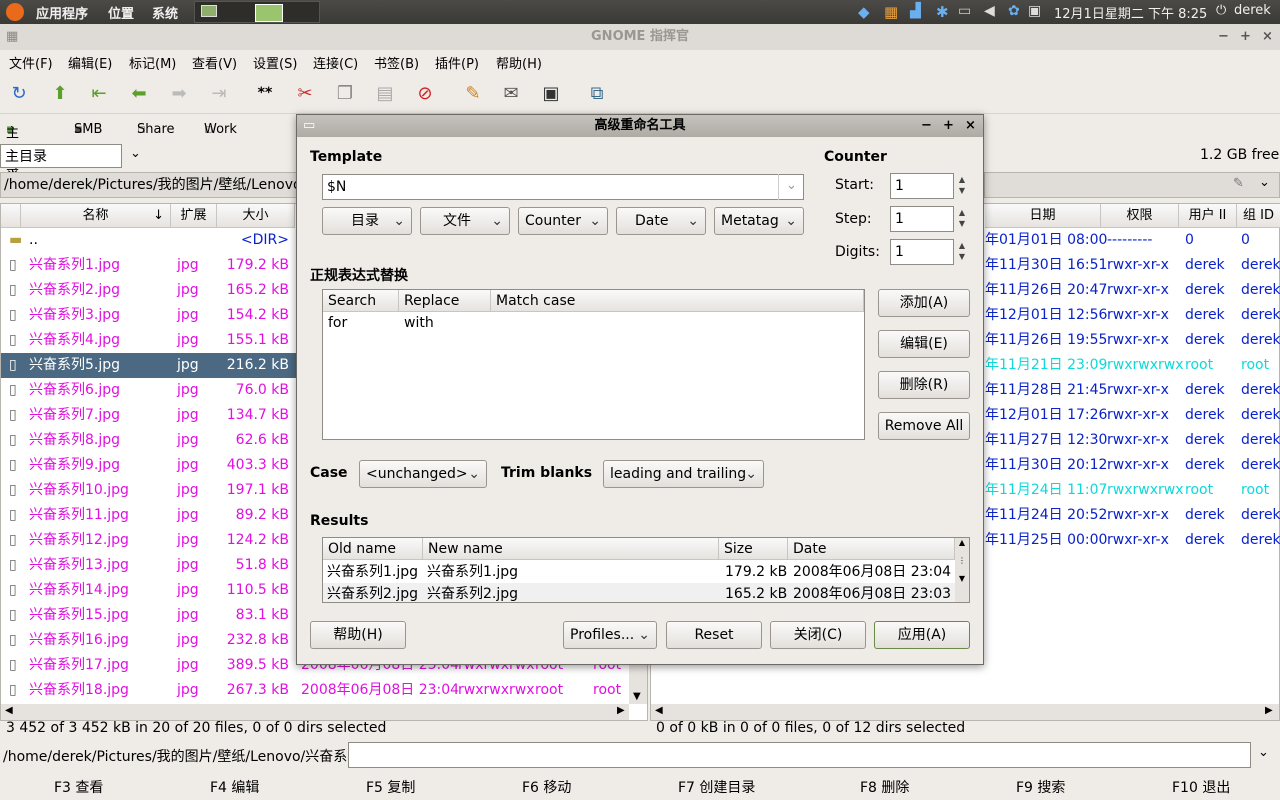 This screenshot has width=1280, height=800. Describe the element at coordinates (234, 787) in the screenshot. I see `f4-edit-button: F4 编辑` at that location.